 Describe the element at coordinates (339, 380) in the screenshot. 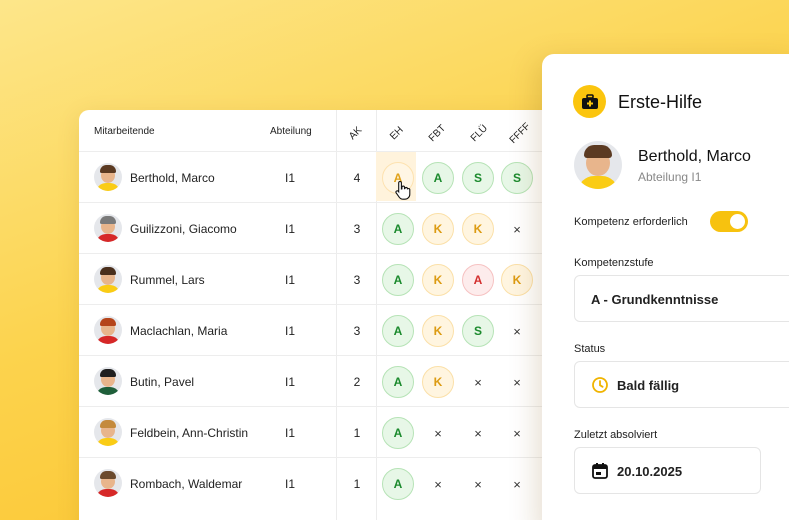

I see `table-row: Butin, Pavel I1 2 A K × ×` at that location.